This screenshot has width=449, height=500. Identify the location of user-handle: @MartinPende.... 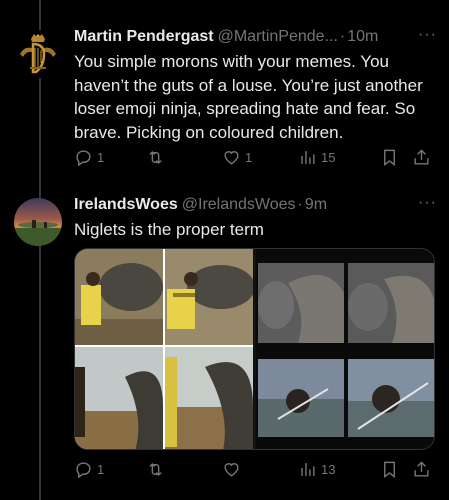
(278, 37).